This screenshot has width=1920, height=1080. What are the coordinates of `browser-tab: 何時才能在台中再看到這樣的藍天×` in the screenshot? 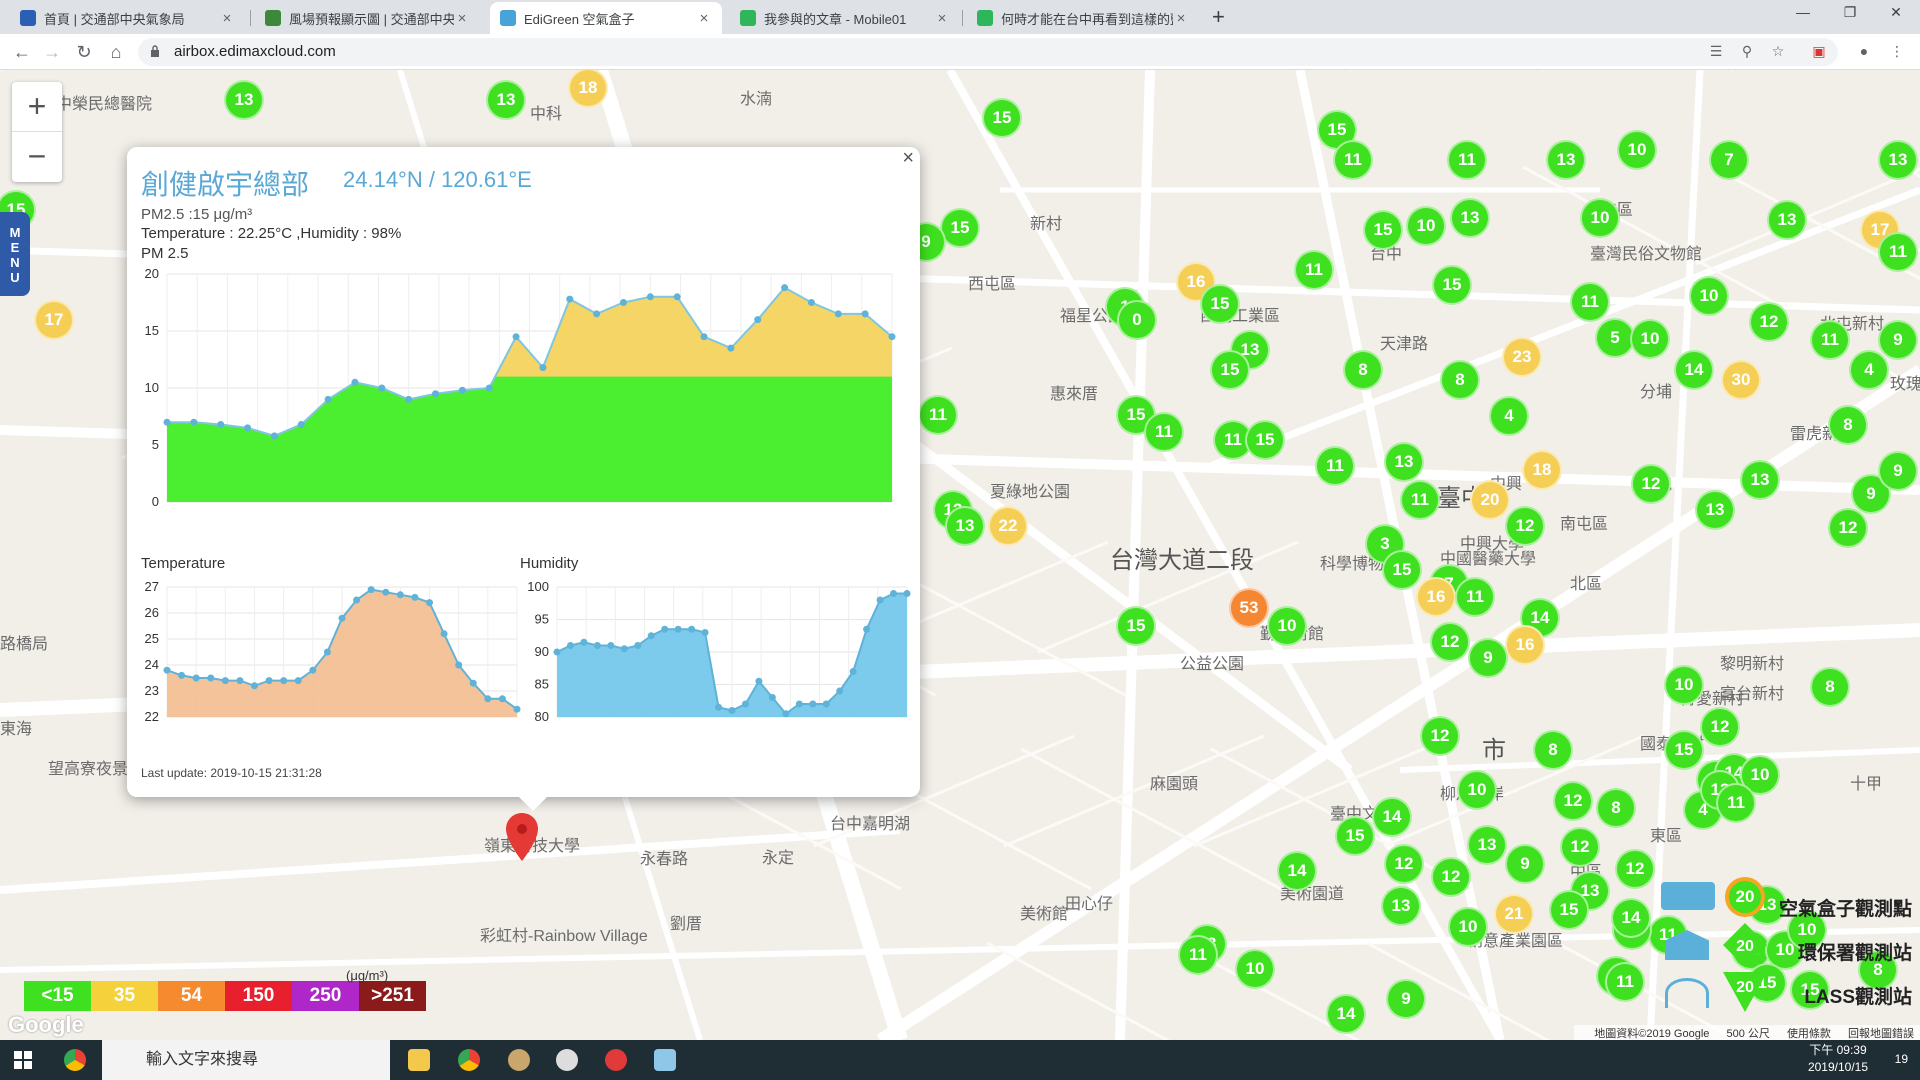 It's located at (1083, 18).